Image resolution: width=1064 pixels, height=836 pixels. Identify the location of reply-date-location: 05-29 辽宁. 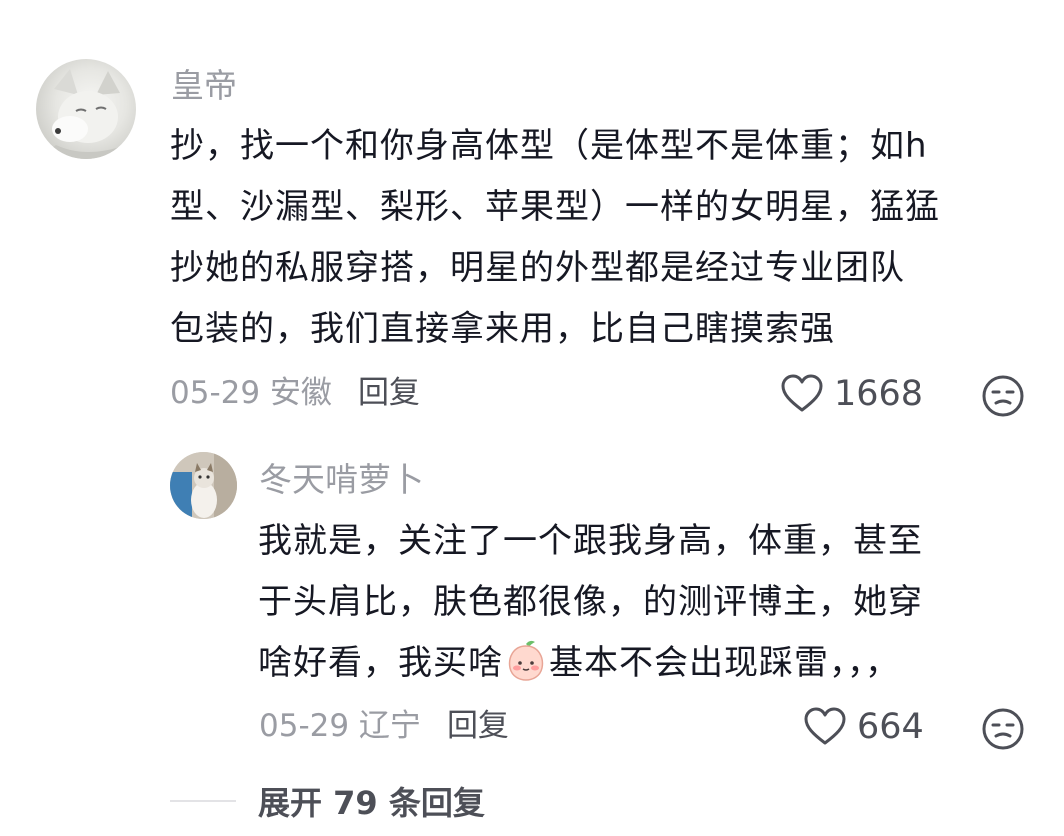
(340, 726).